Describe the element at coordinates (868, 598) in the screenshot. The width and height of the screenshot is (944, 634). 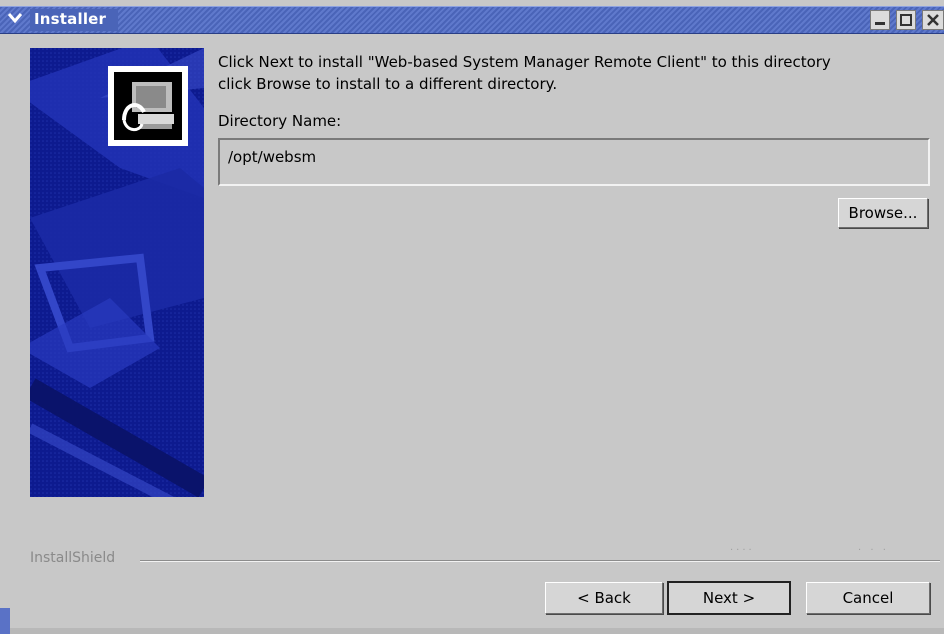
I see `cancel-button: Cancel` at that location.